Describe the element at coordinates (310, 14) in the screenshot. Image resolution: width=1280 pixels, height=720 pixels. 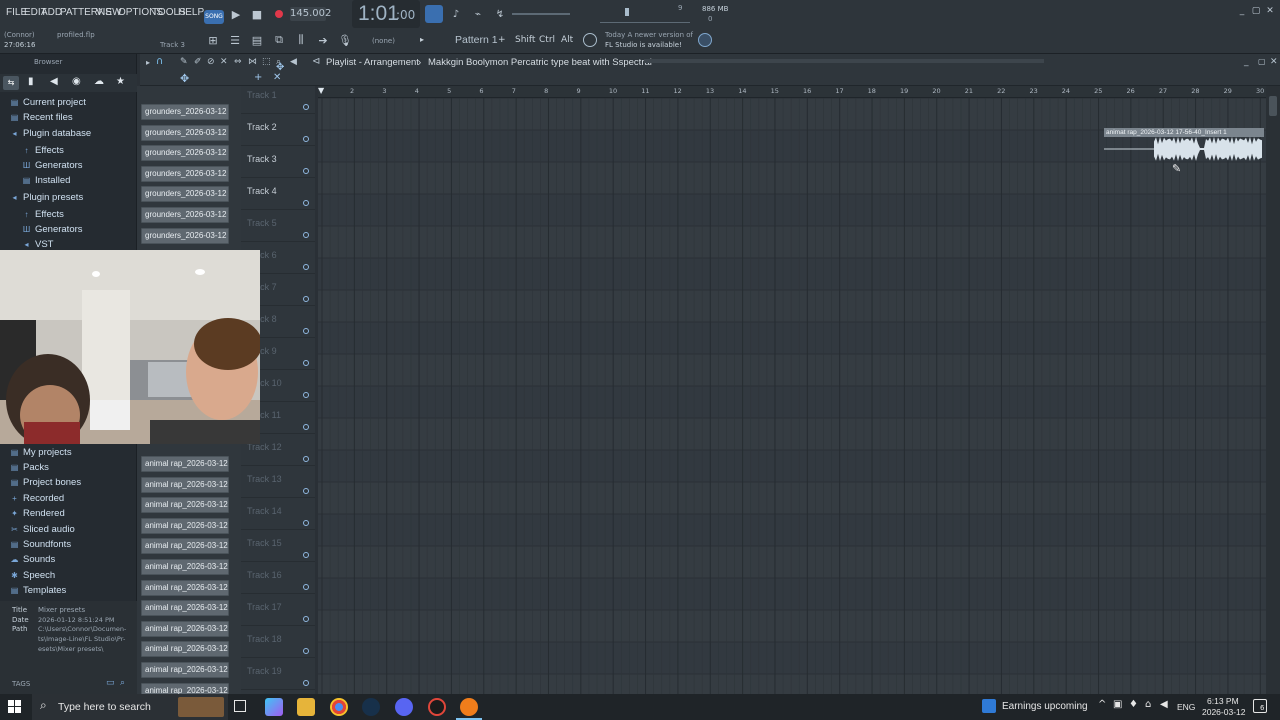
I see `tempo-display: 145.002` at that location.